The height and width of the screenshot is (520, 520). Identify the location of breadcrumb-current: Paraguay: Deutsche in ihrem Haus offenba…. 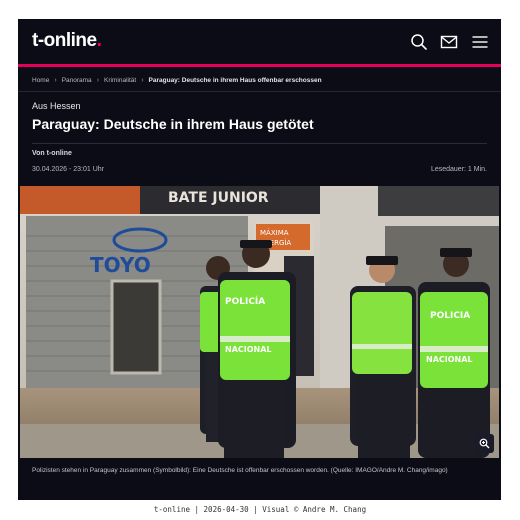
(235, 80).